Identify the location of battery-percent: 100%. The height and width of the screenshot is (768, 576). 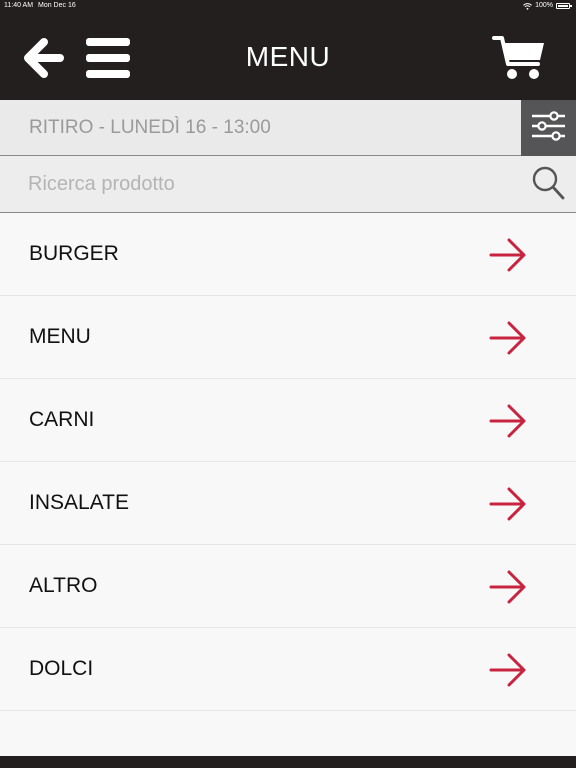
(544, 5).